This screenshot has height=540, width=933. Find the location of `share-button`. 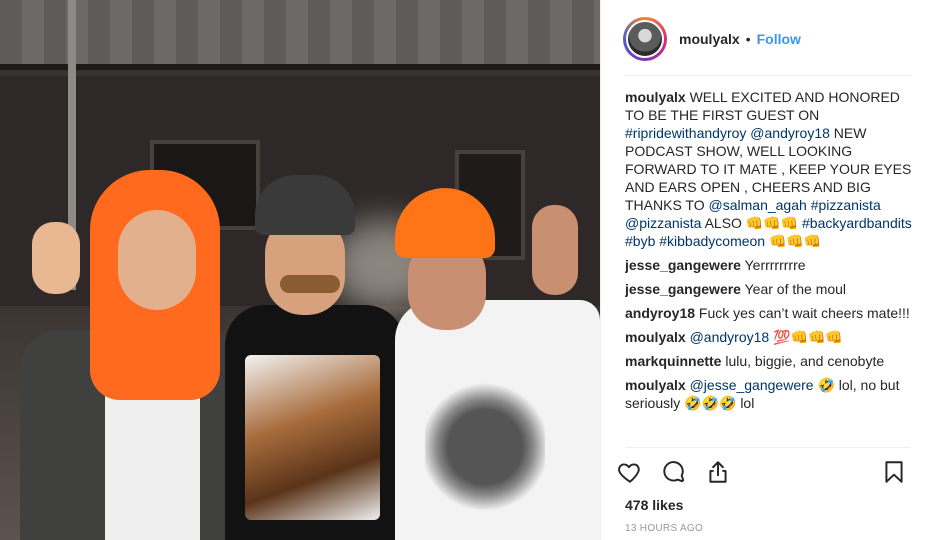

share-button is located at coordinates (718, 472).